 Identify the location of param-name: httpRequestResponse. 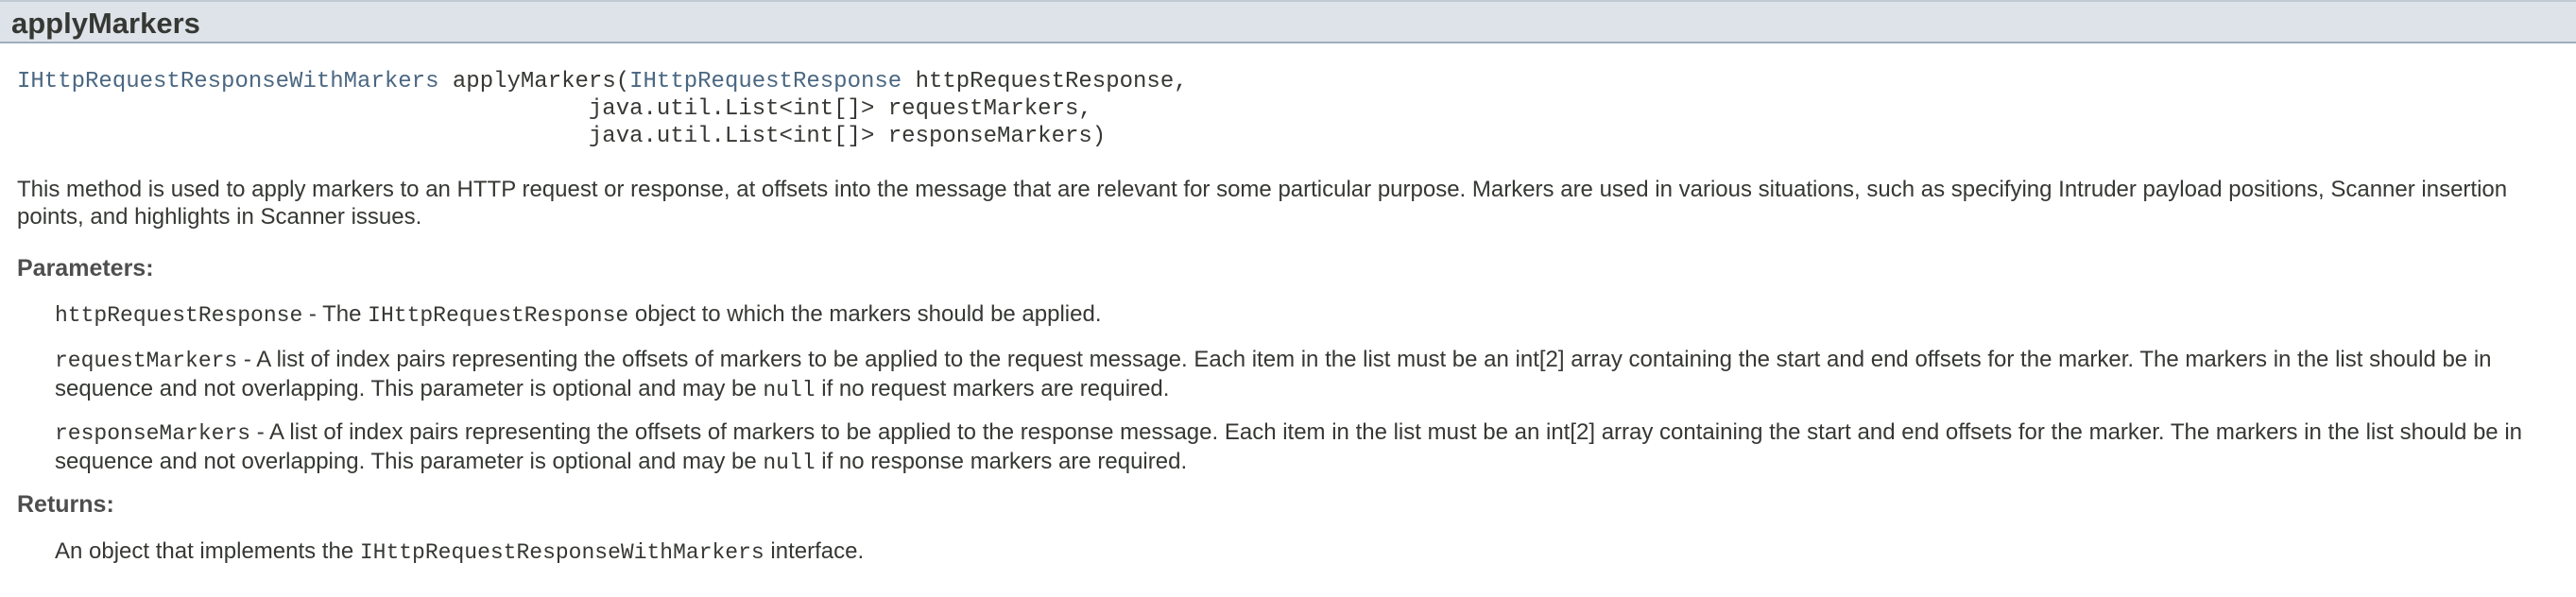
(179, 315).